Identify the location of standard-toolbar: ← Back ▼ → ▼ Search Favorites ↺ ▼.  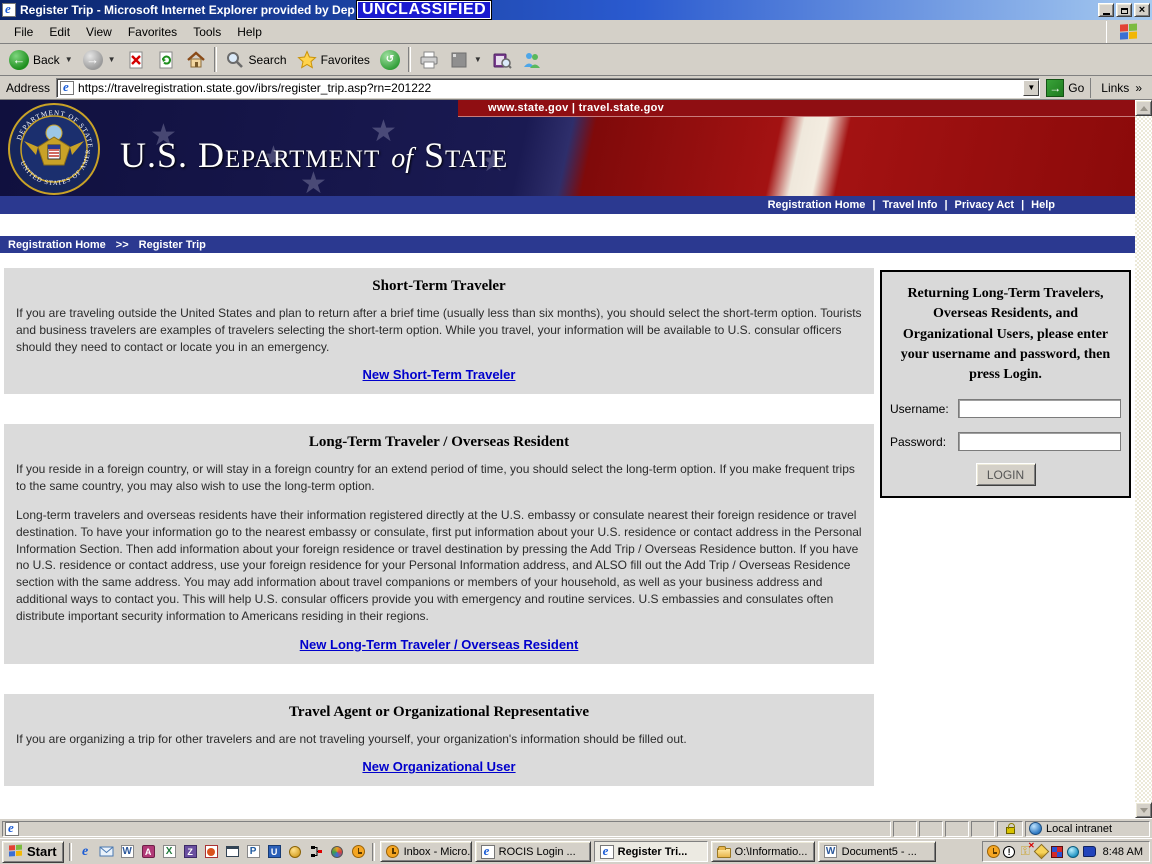
(576, 60).